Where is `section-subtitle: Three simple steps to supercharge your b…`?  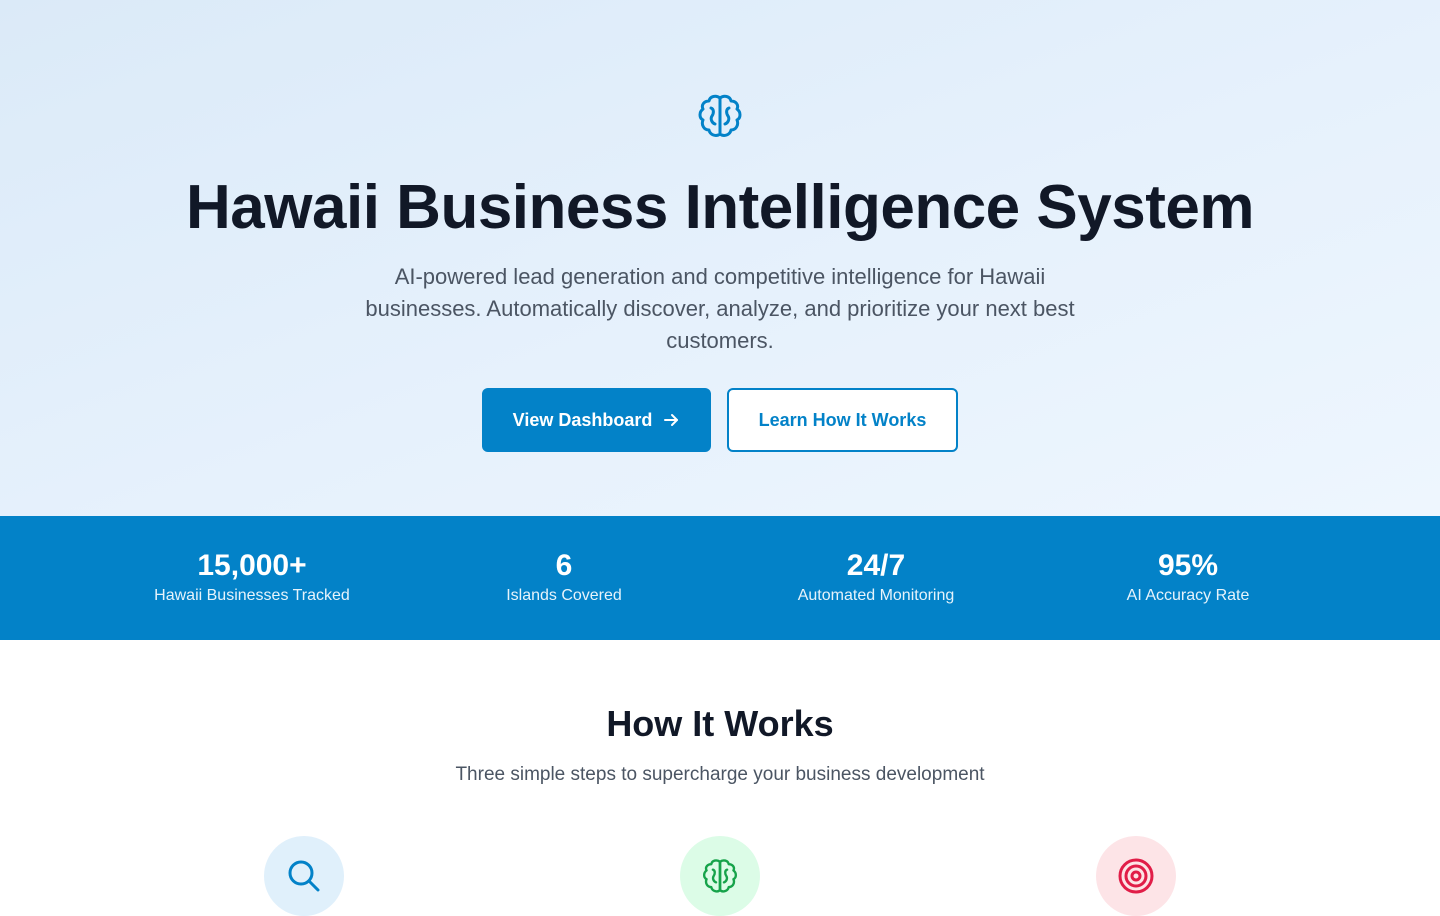
section-subtitle: Three simple steps to supercharge your b… is located at coordinates (720, 774).